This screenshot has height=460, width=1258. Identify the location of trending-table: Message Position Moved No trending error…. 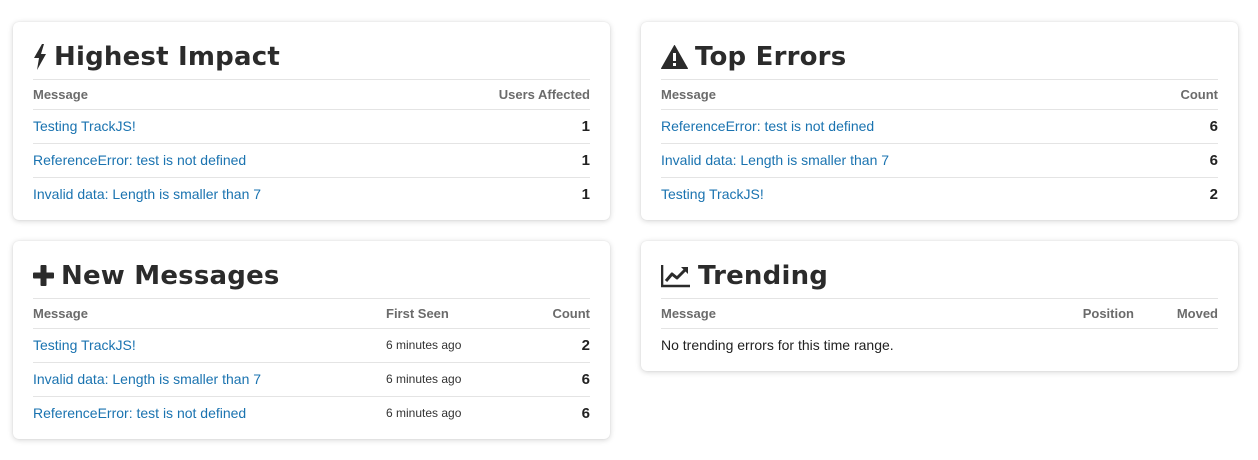
(939, 330).